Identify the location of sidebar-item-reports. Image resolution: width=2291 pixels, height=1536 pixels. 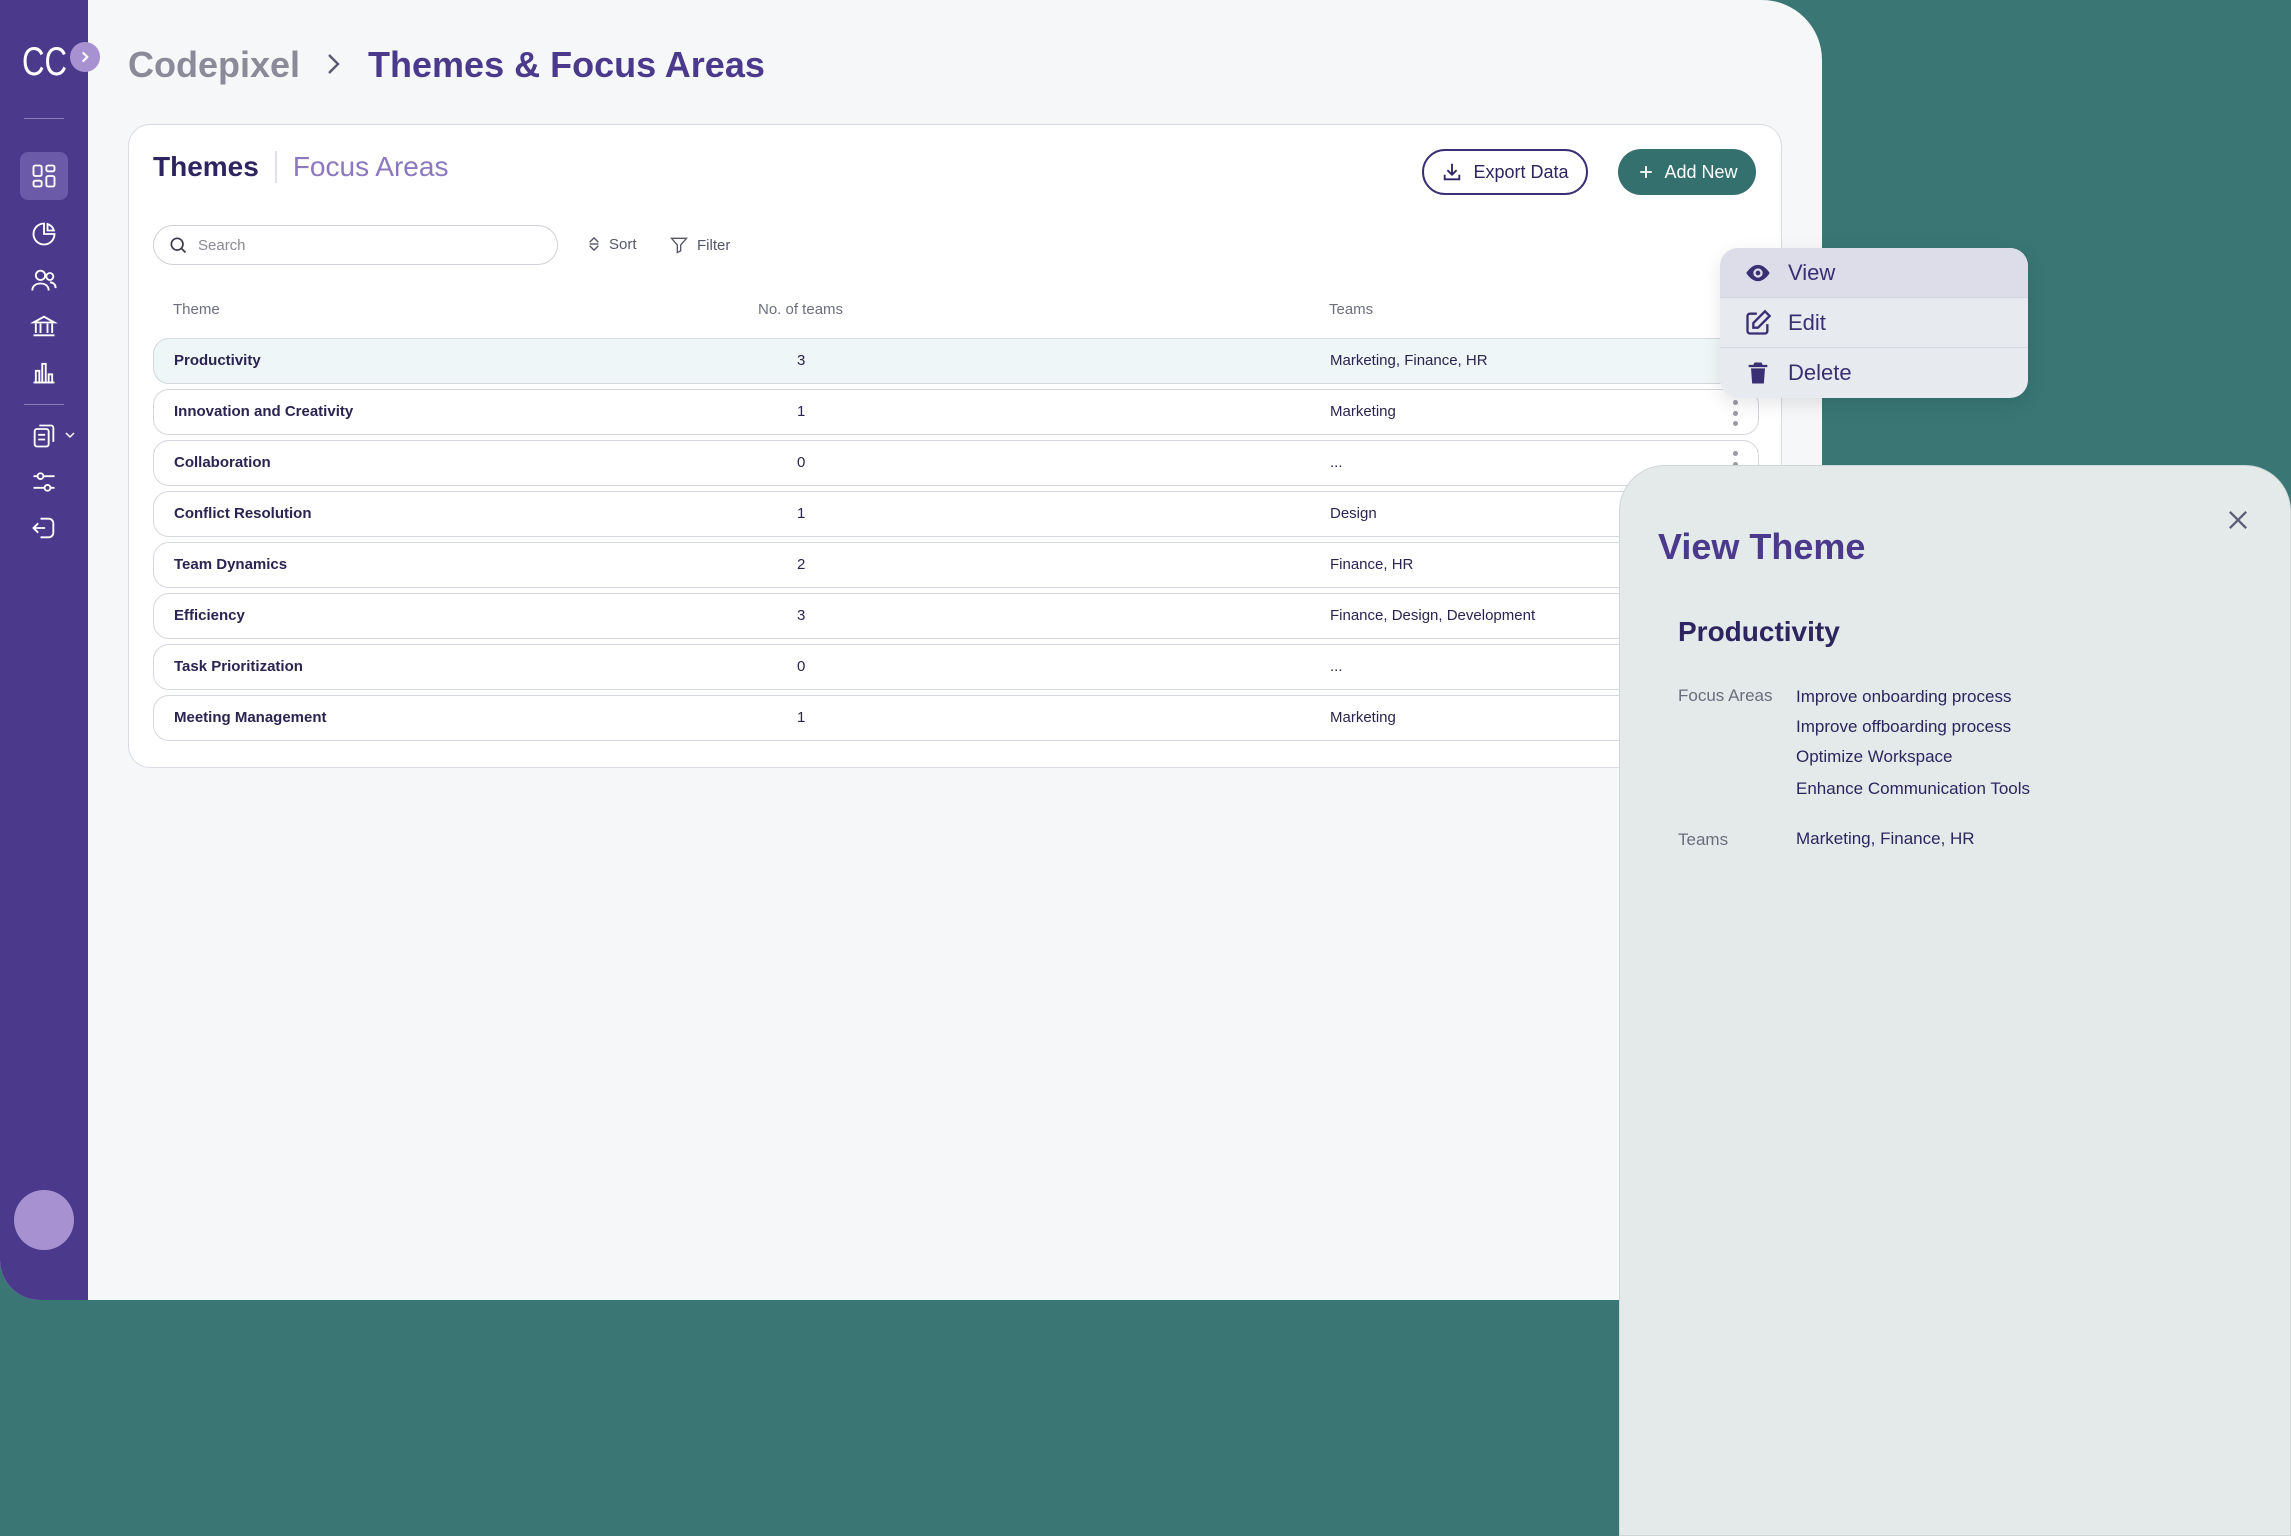
(44, 372).